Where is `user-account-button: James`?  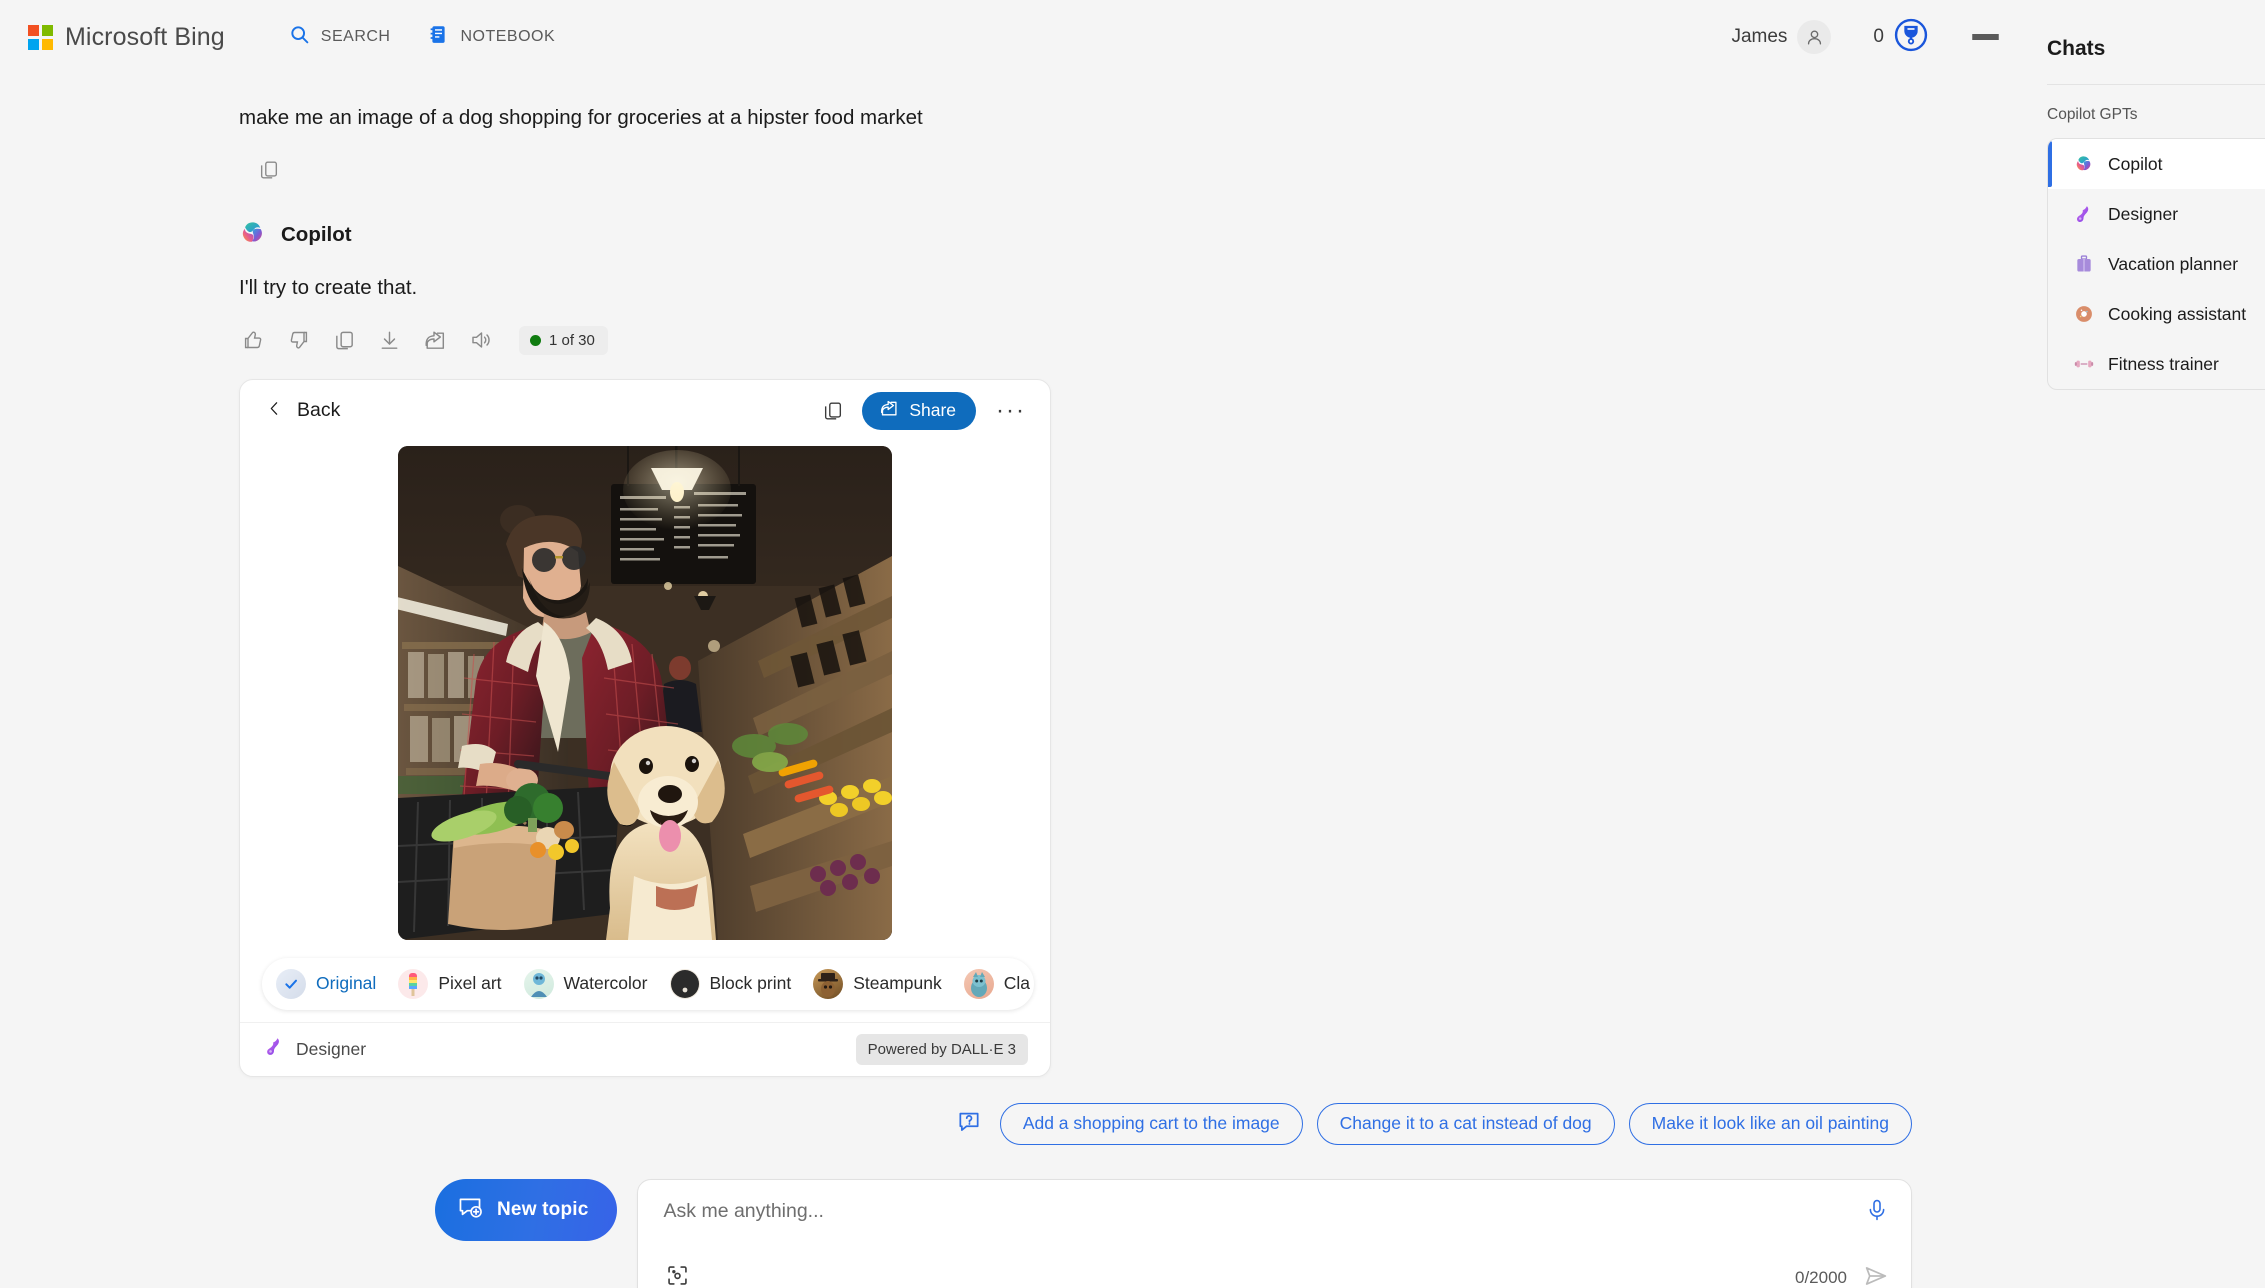
user-account-button: James is located at coordinates (1781, 37).